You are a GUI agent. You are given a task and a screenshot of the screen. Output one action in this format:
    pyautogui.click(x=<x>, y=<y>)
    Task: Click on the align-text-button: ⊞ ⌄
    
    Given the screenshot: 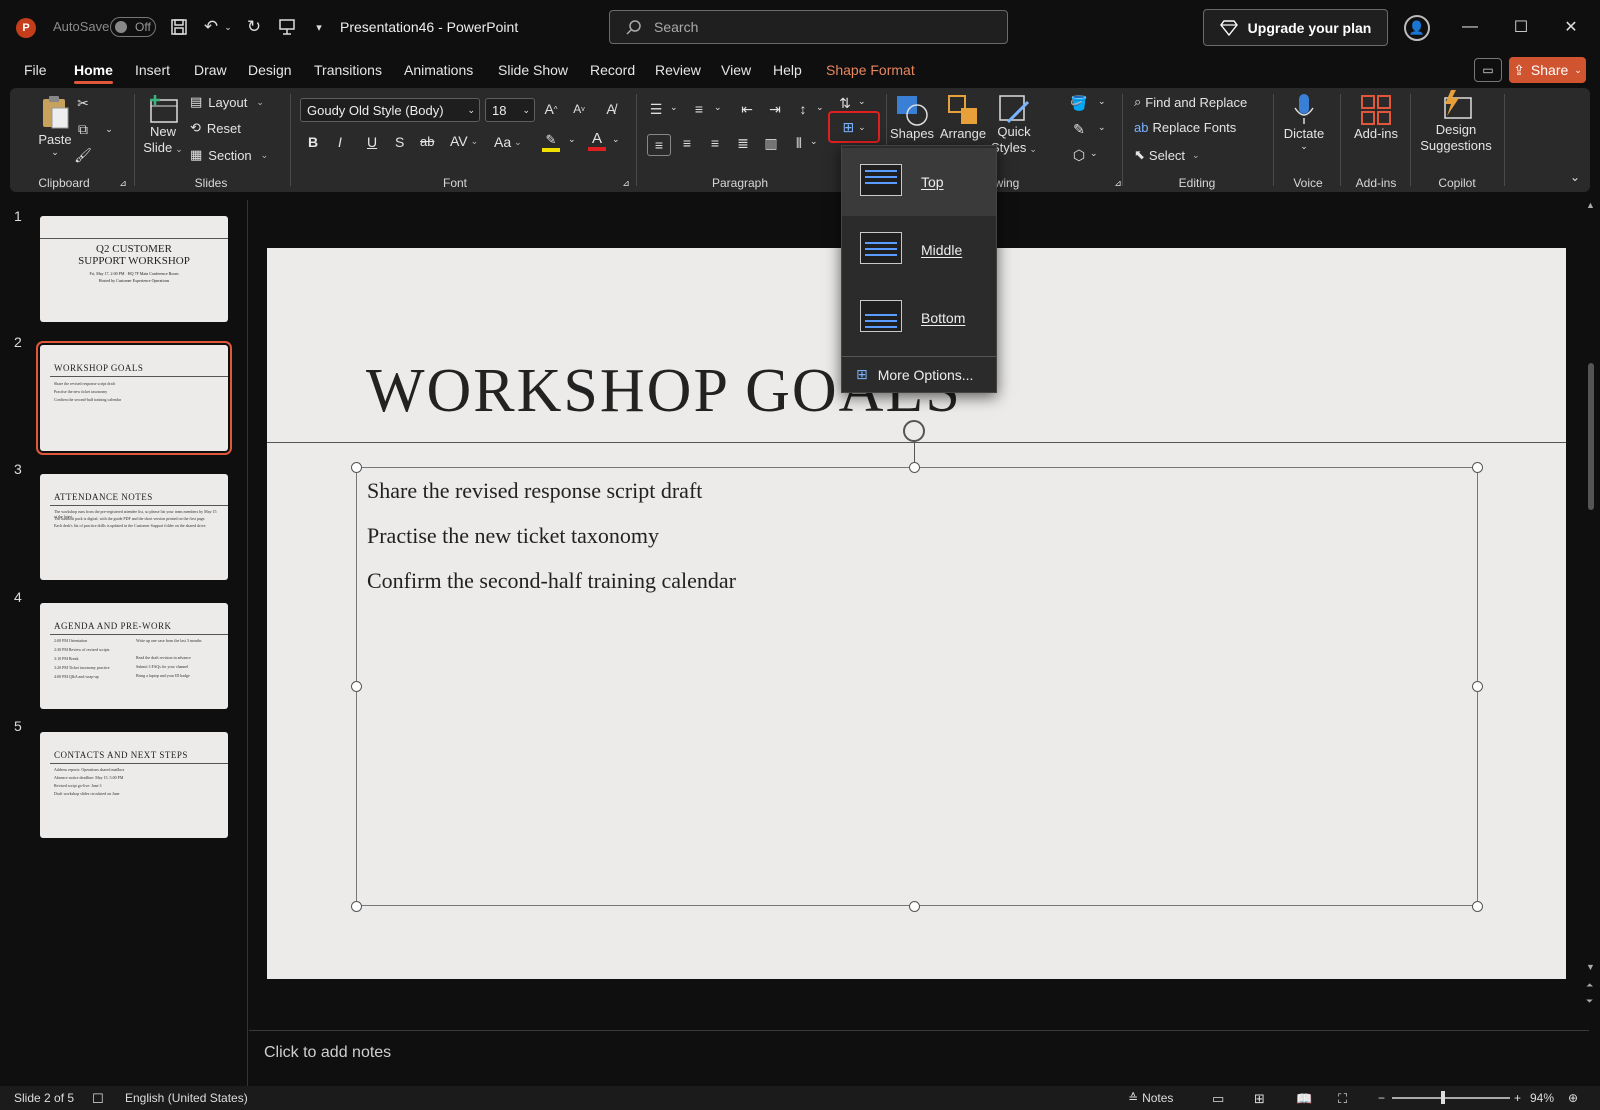 What is the action you would take?
    pyautogui.click(x=854, y=127)
    